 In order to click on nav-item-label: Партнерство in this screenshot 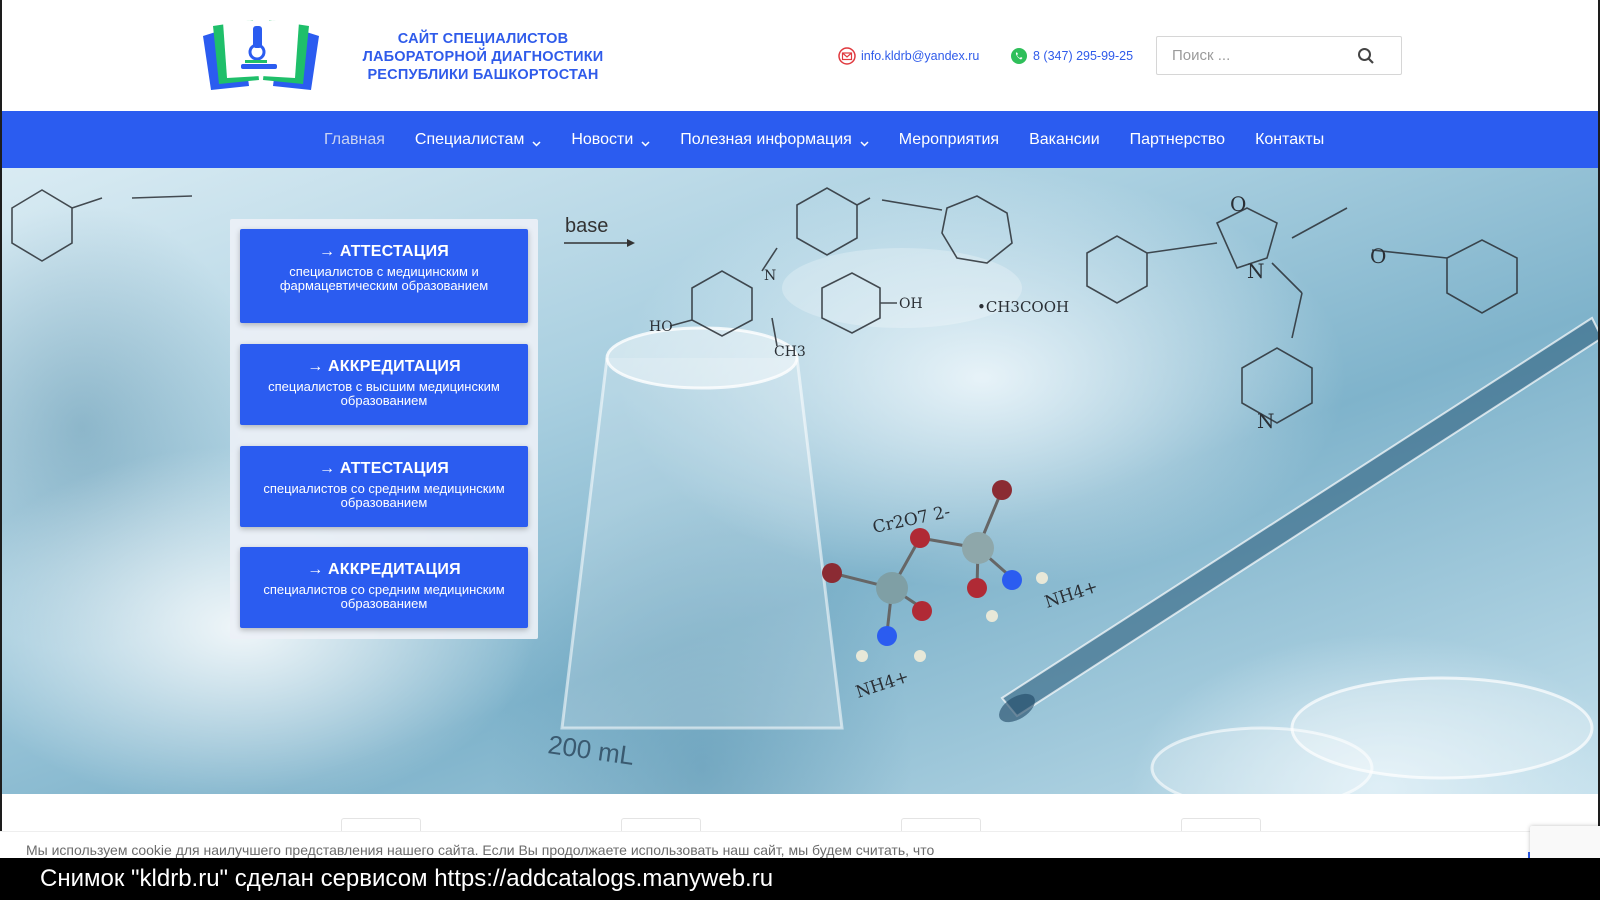, I will do `click(1177, 139)`.